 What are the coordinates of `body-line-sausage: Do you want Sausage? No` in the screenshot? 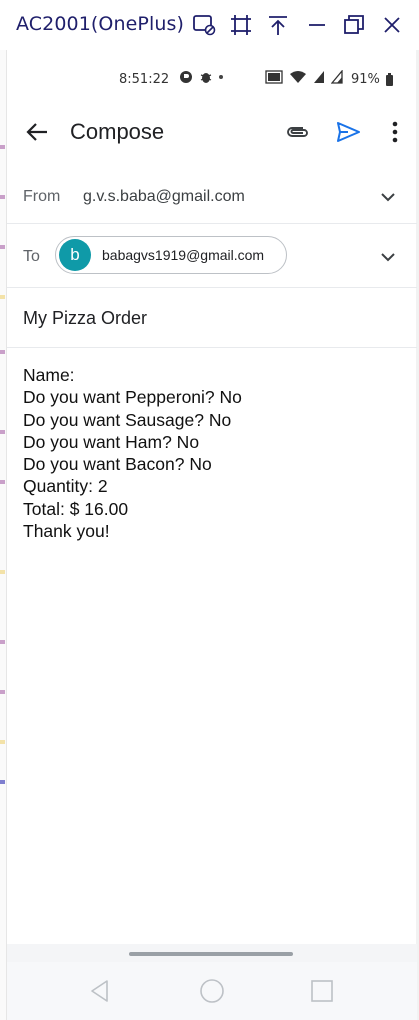 It's located at (127, 419).